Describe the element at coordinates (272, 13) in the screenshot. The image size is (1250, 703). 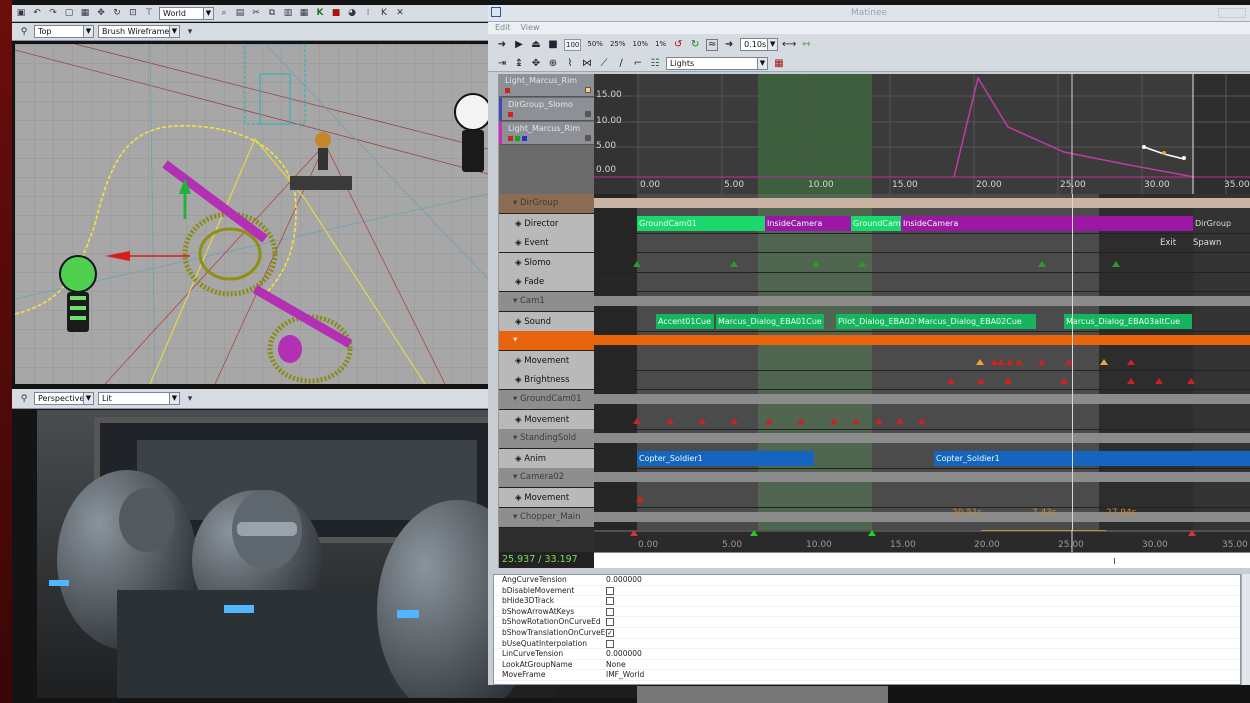
I see `copy-icon: ⧉` at that location.